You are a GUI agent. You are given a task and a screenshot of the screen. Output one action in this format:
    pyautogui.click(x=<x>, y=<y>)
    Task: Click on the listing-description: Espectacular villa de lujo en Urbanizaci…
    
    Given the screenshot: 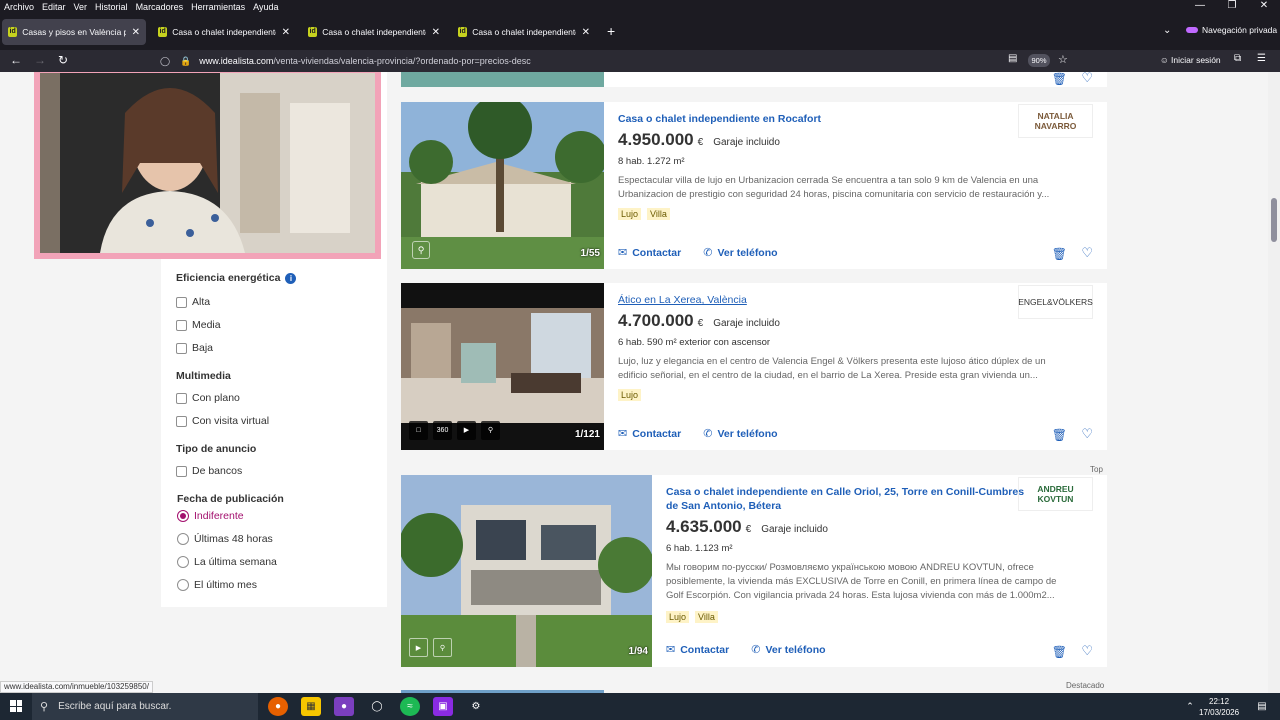 What is the action you would take?
    pyautogui.click(x=833, y=188)
    